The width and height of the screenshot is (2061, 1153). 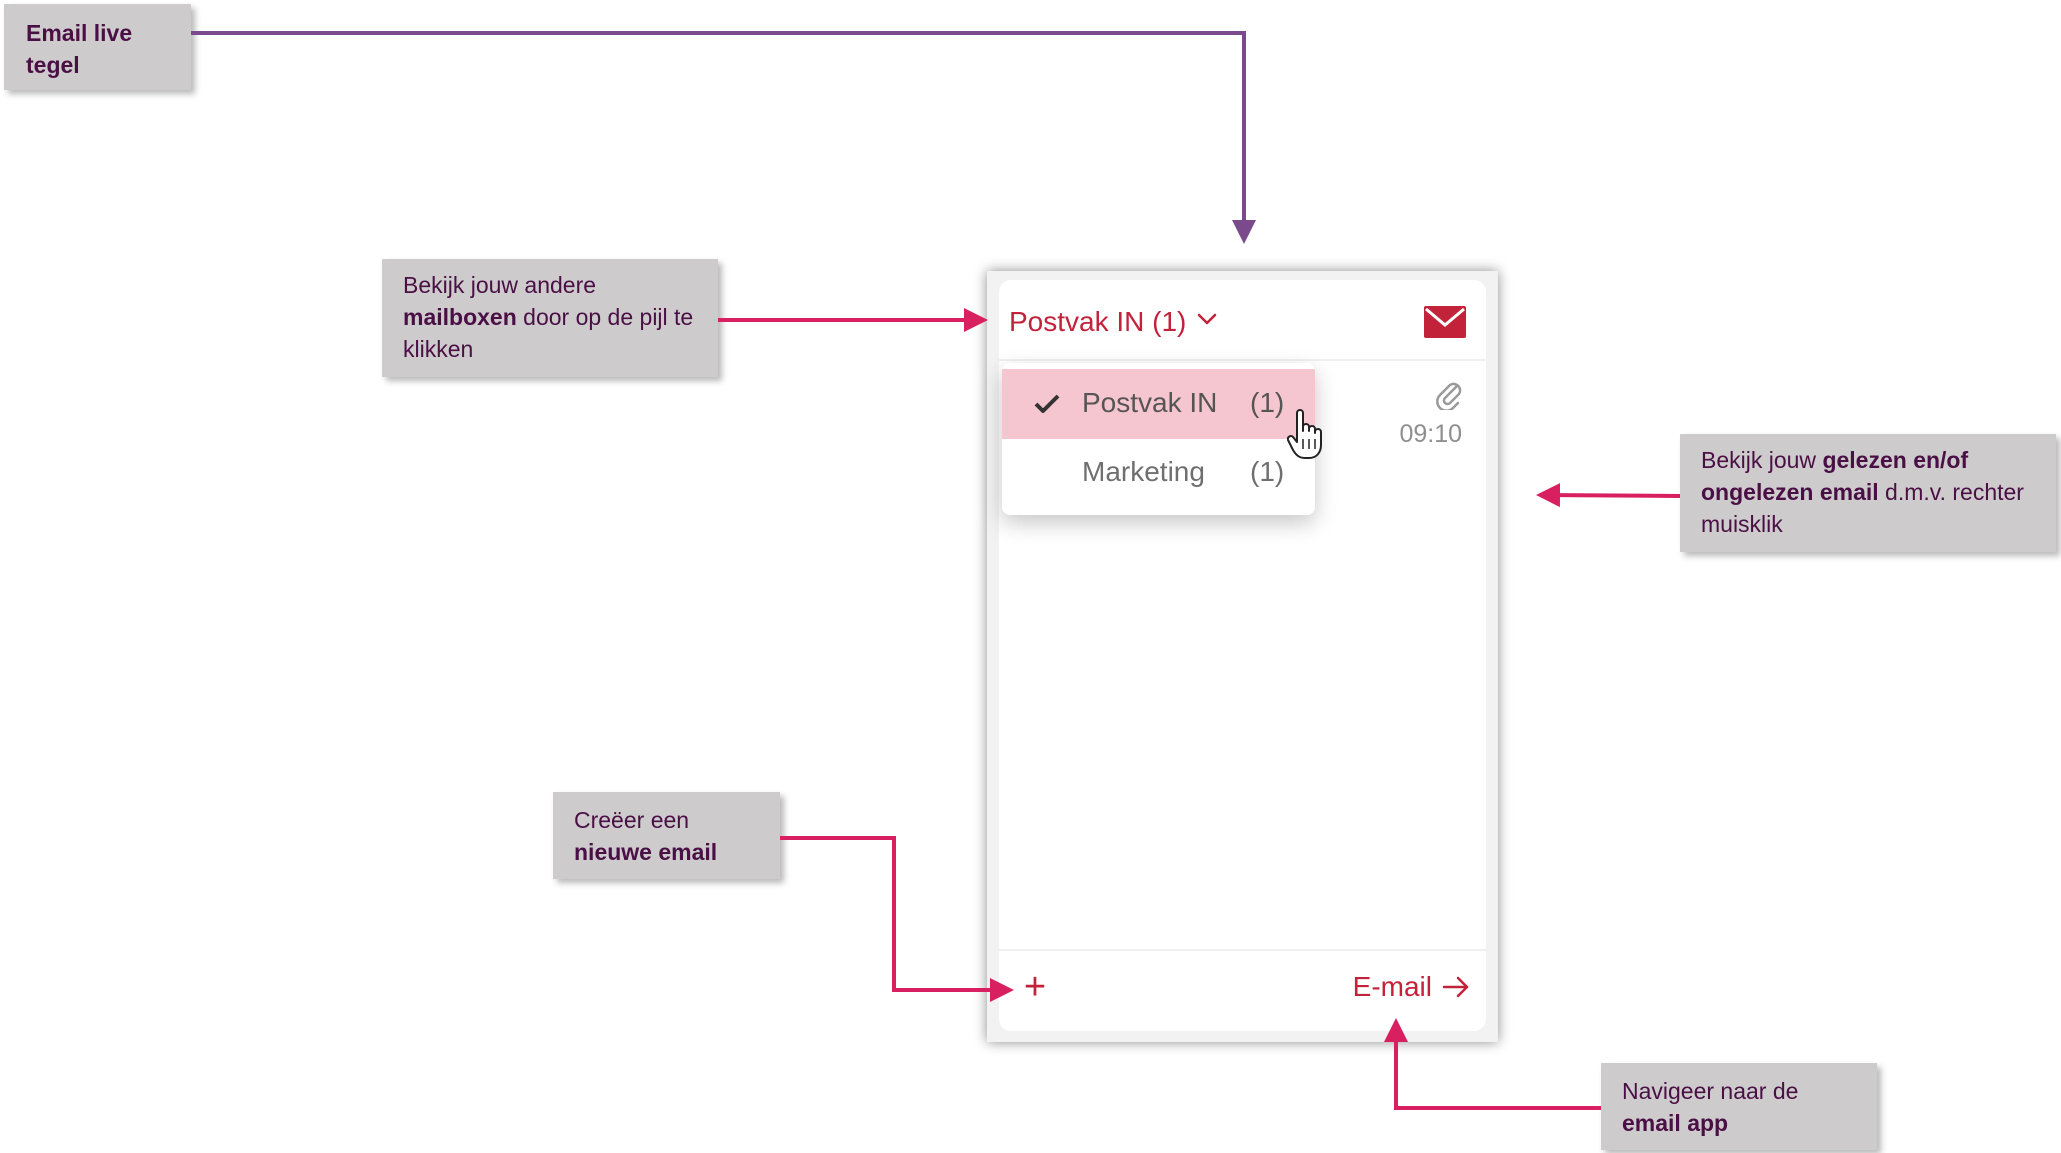 What do you see at coordinates (1242, 320) in the screenshot?
I see `tile-header: Postvak IN (1)` at bounding box center [1242, 320].